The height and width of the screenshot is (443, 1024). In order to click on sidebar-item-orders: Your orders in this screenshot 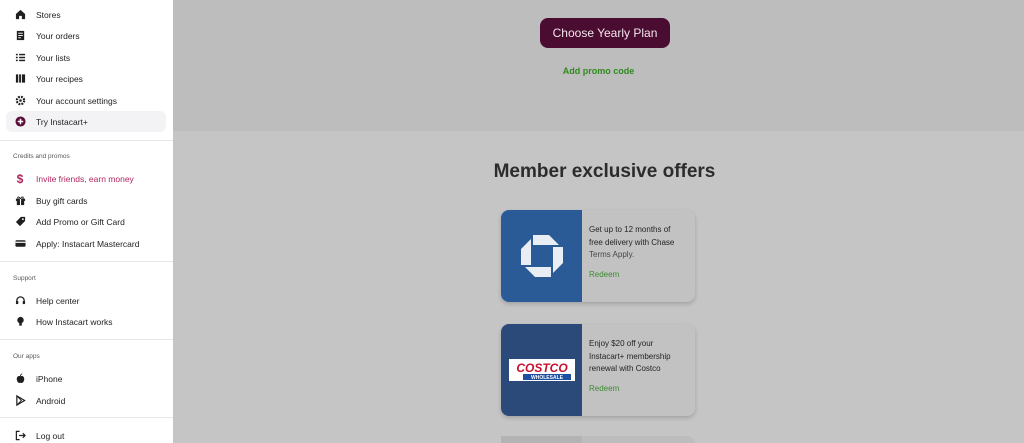, I will do `click(86, 35)`.